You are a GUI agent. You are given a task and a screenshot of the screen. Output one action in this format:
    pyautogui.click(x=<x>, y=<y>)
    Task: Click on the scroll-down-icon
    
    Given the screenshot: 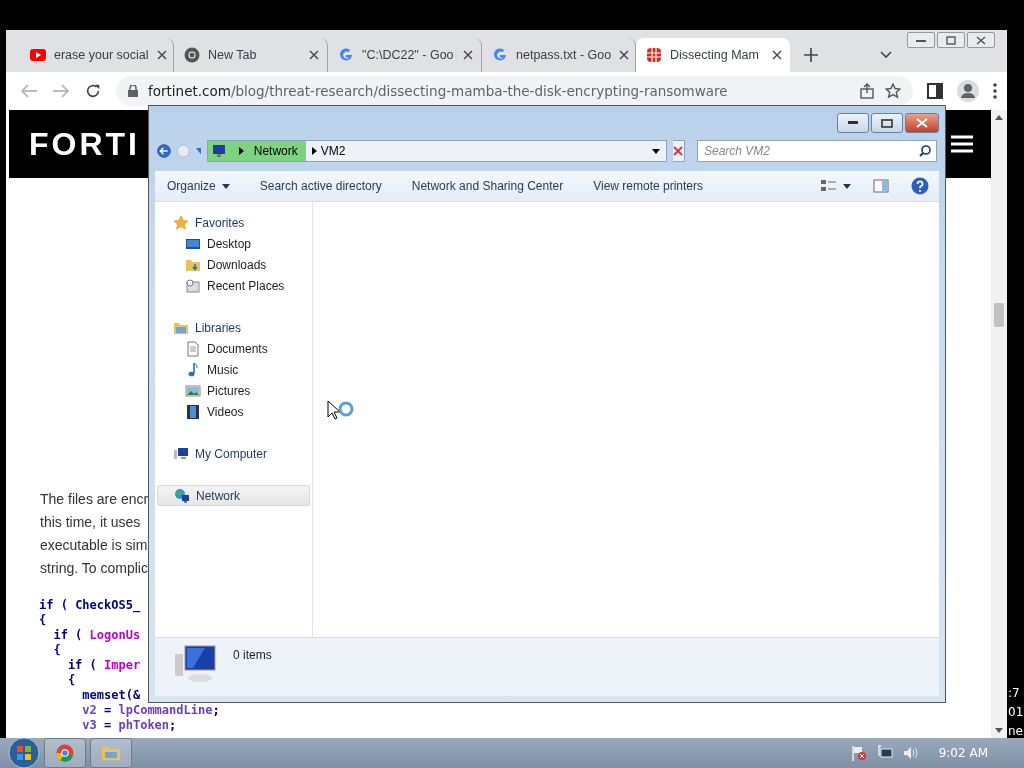 What is the action you would take?
    pyautogui.click(x=999, y=731)
    